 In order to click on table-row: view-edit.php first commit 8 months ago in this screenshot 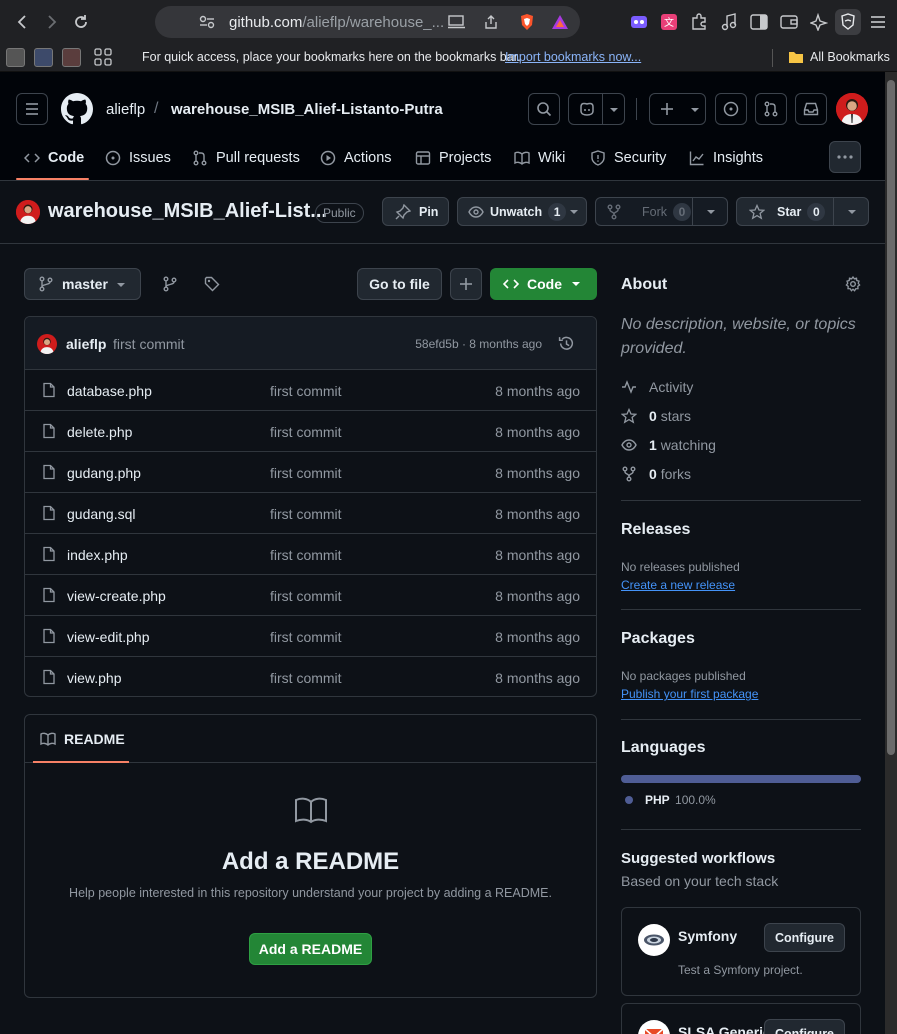, I will do `click(310, 636)`.